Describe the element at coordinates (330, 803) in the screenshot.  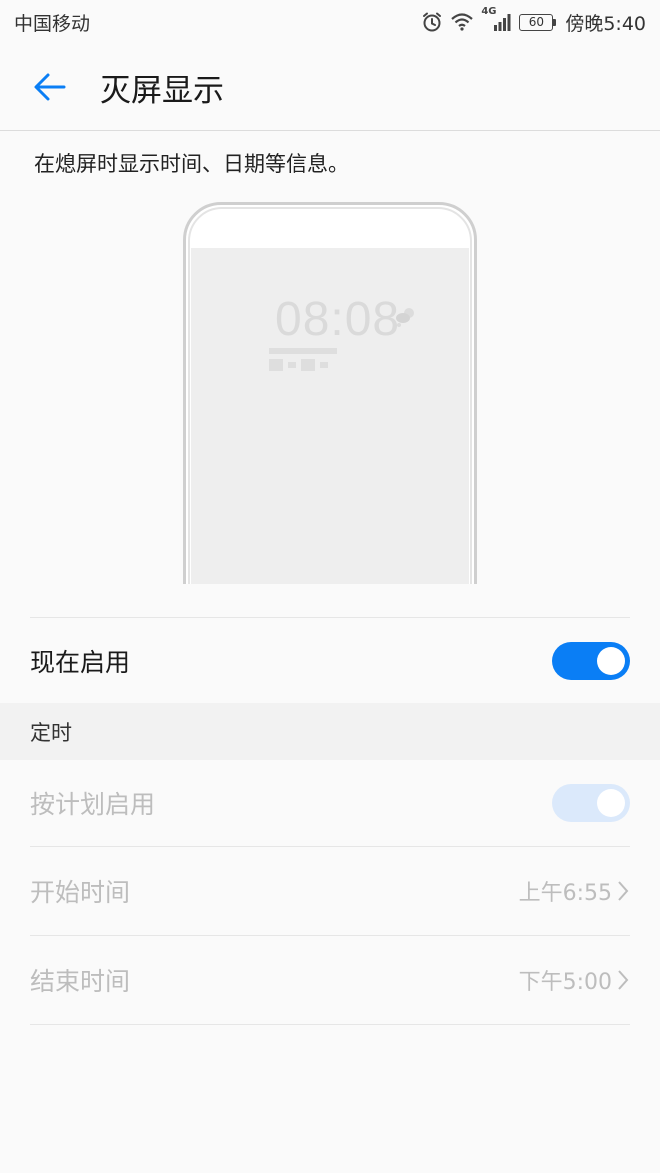
I see `scheduled-enable-row: 按计划启用` at that location.